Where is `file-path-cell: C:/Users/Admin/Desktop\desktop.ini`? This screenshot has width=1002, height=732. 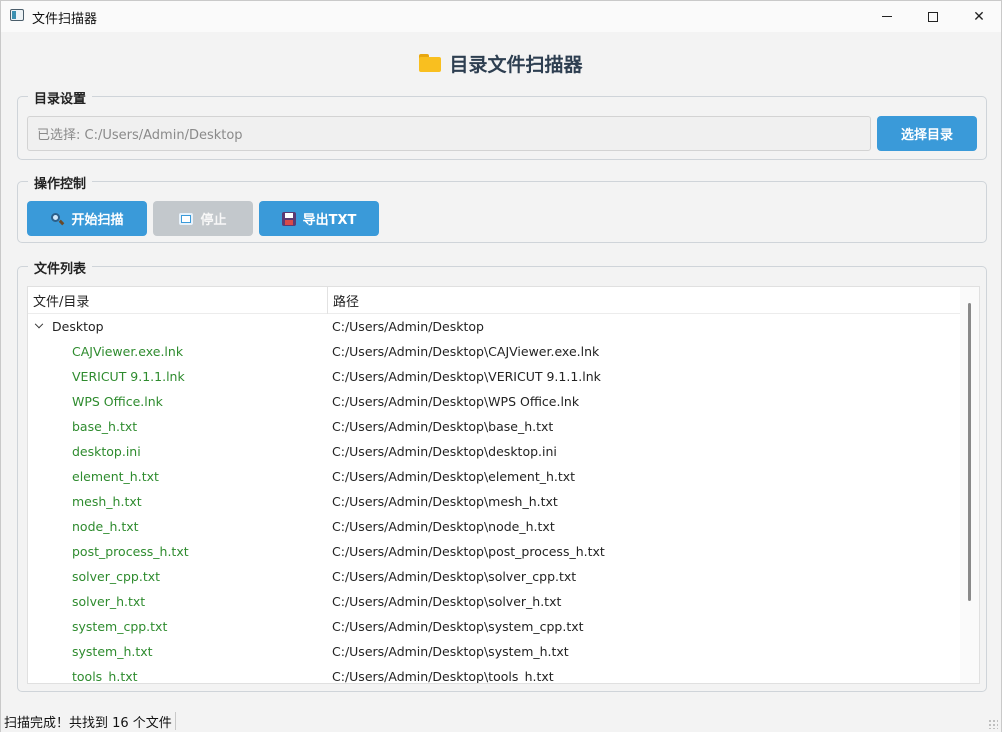
file-path-cell: C:/Users/Admin/Desktop\desktop.ini is located at coordinates (444, 451).